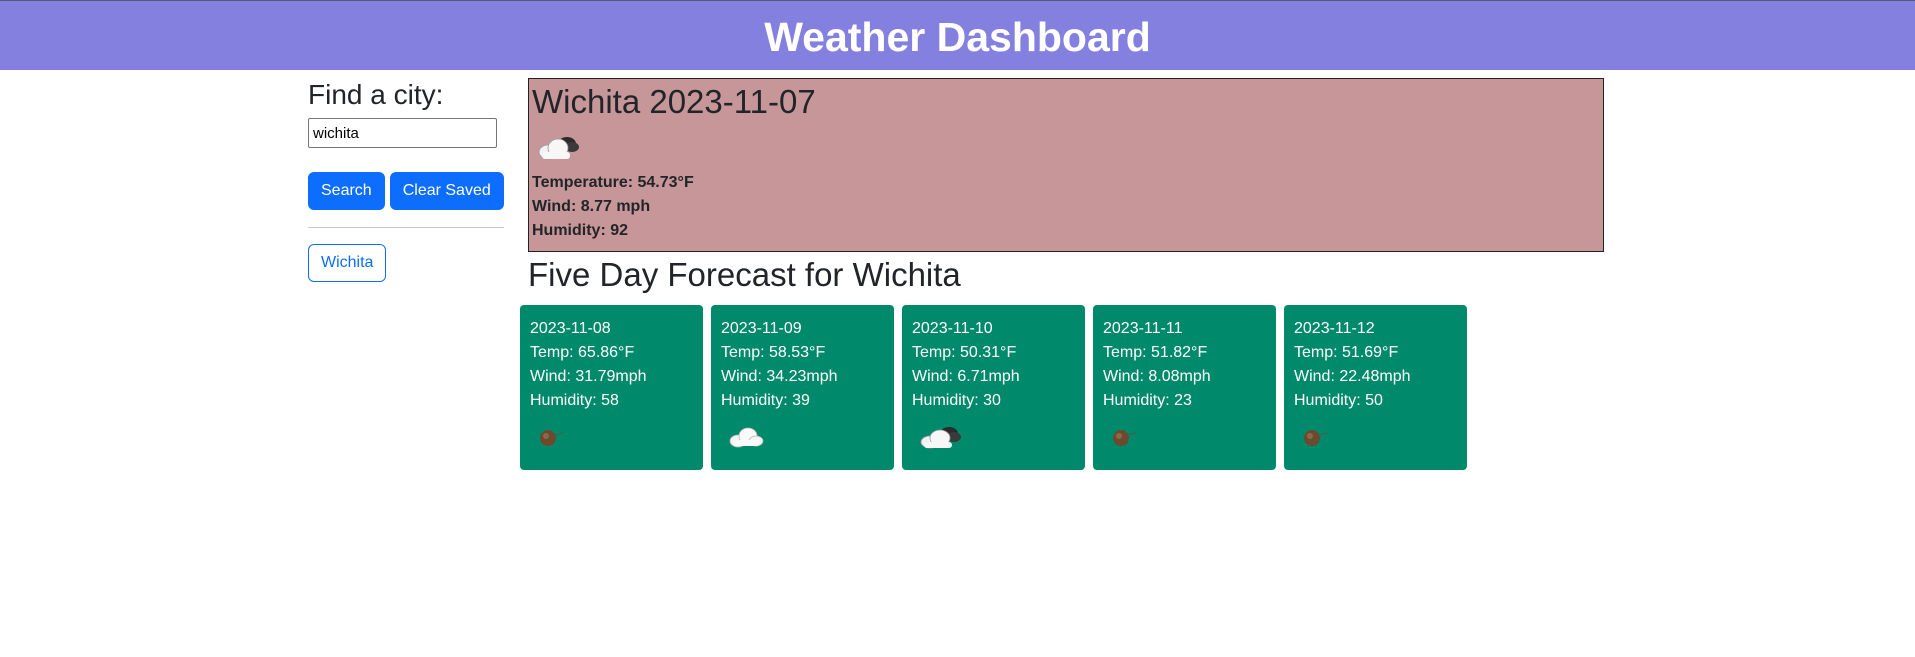 This screenshot has height=657, width=1915. What do you see at coordinates (744, 274) in the screenshot?
I see `forecast-title: Five Day Forecast for Wichita` at bounding box center [744, 274].